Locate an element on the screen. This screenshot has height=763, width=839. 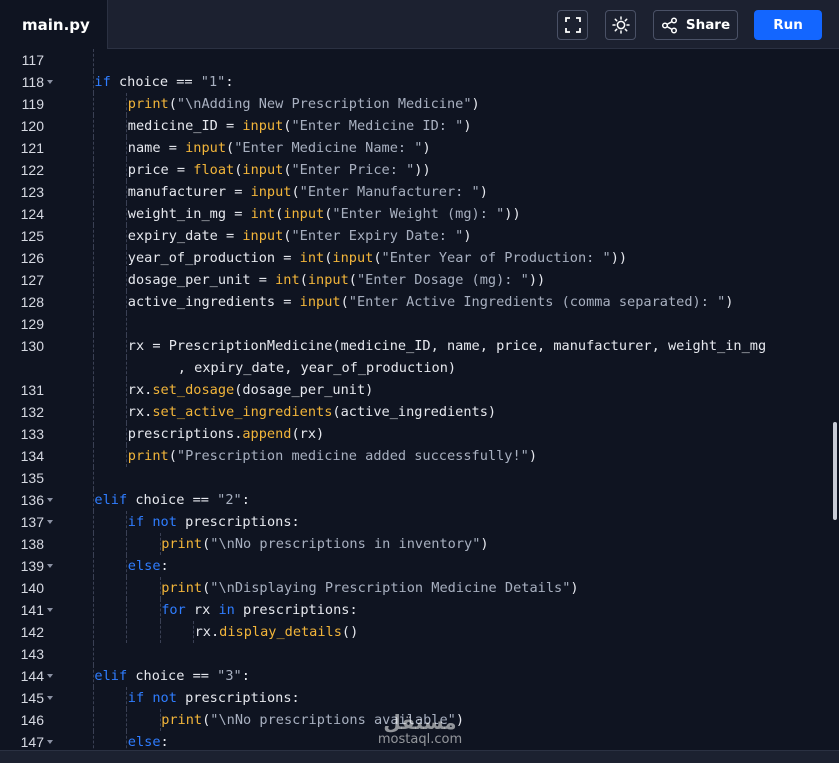
line-number: 126 is located at coordinates (32, 258).